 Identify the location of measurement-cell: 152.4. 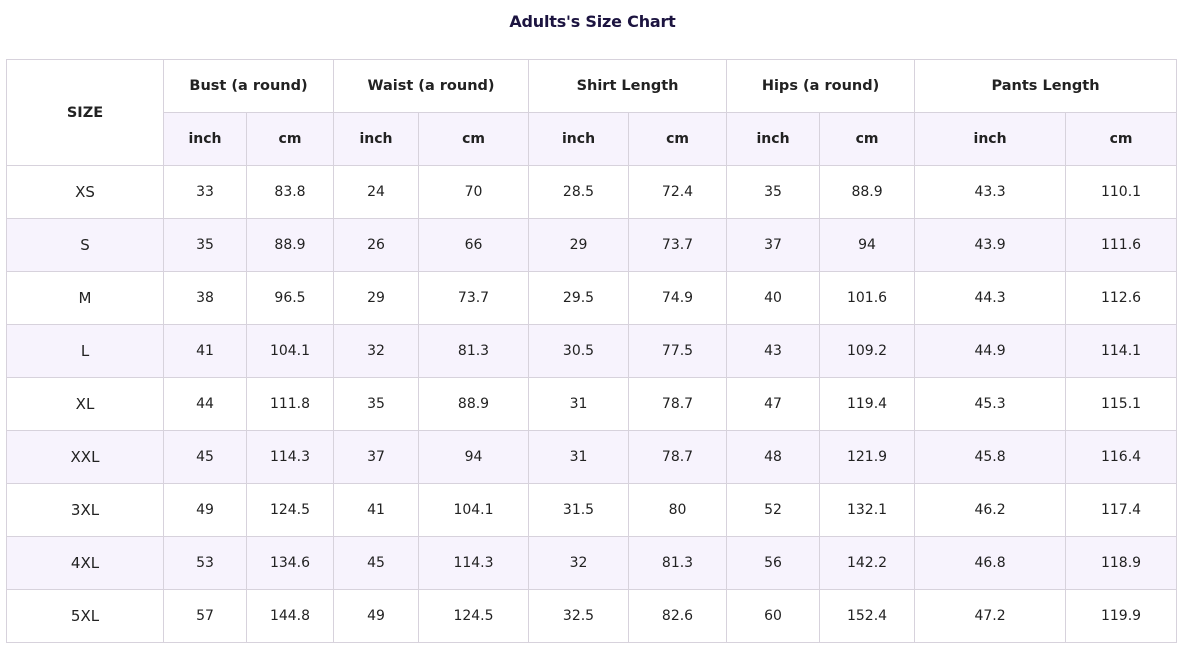
(867, 616).